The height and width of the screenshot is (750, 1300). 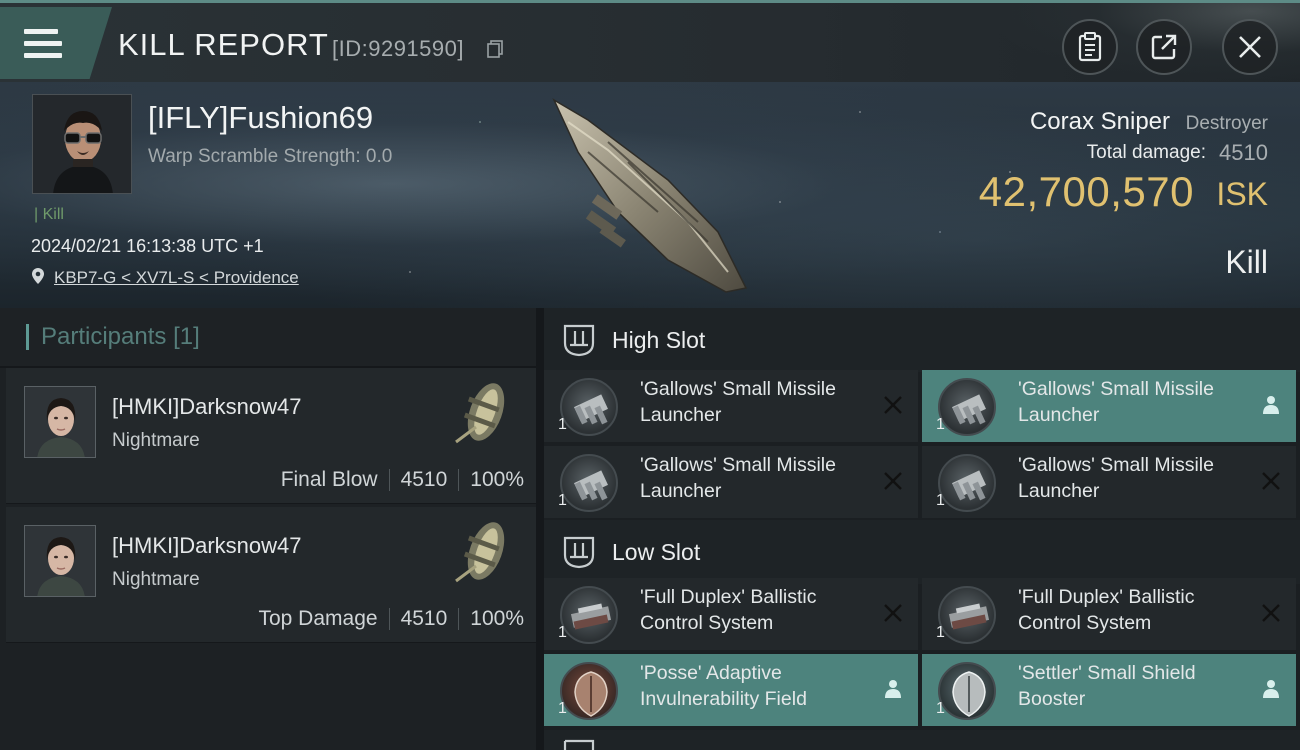 I want to click on high-slot-header: High Slot, so click(x=922, y=340).